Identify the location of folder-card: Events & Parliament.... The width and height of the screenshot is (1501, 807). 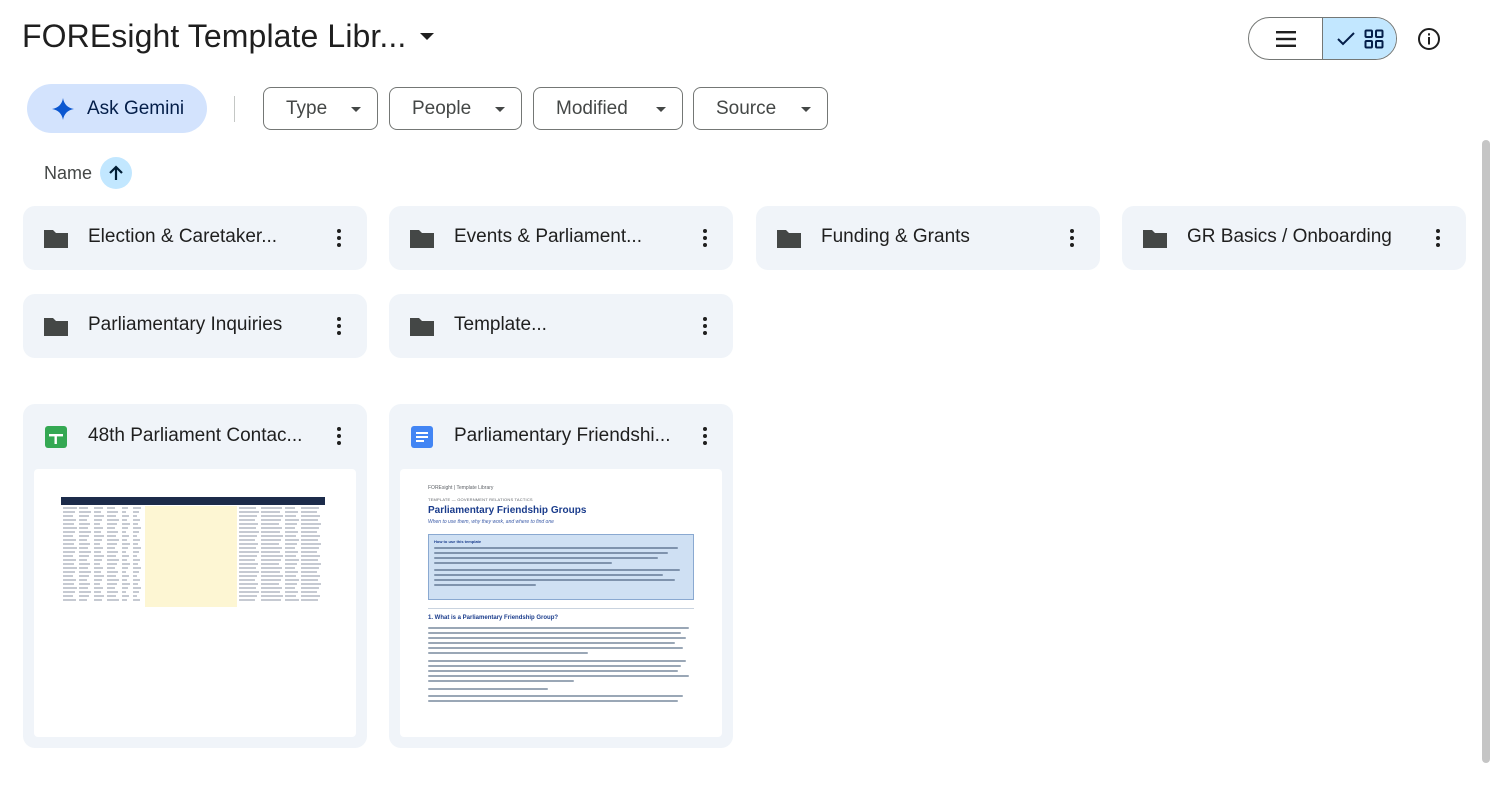
(561, 238).